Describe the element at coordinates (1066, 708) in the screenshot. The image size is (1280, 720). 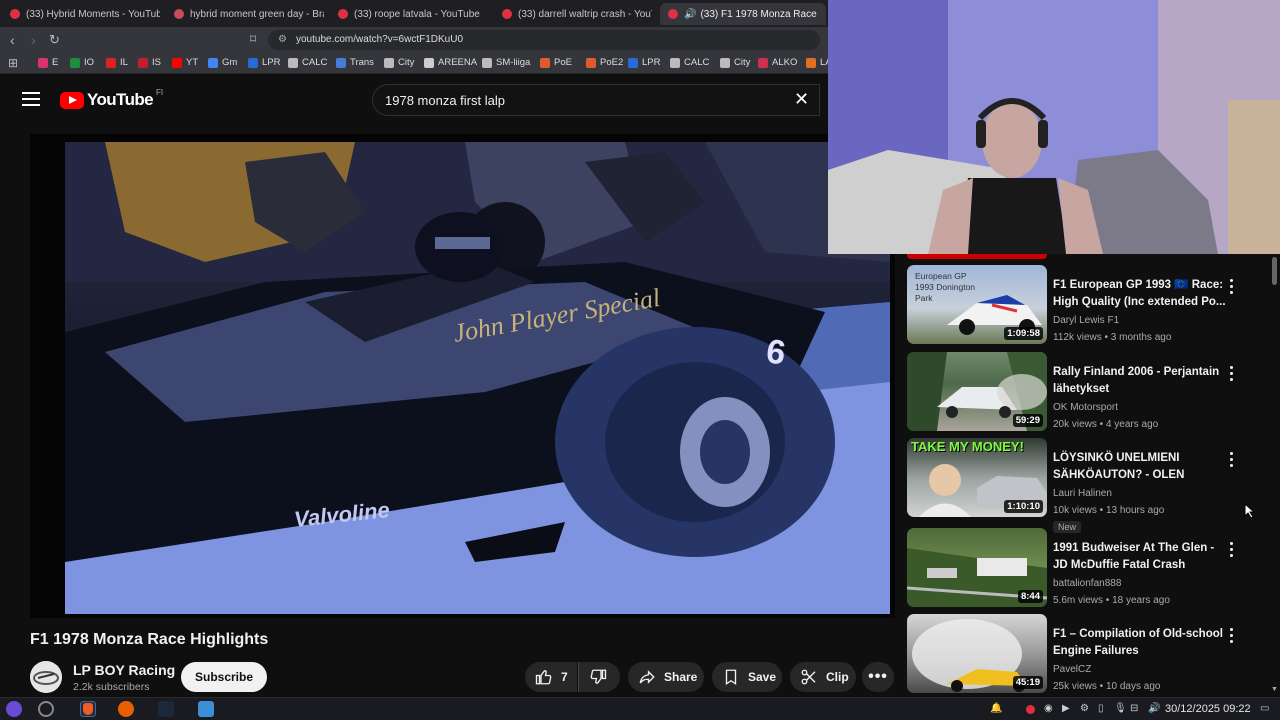
I see `media-play-icon: ▶` at that location.